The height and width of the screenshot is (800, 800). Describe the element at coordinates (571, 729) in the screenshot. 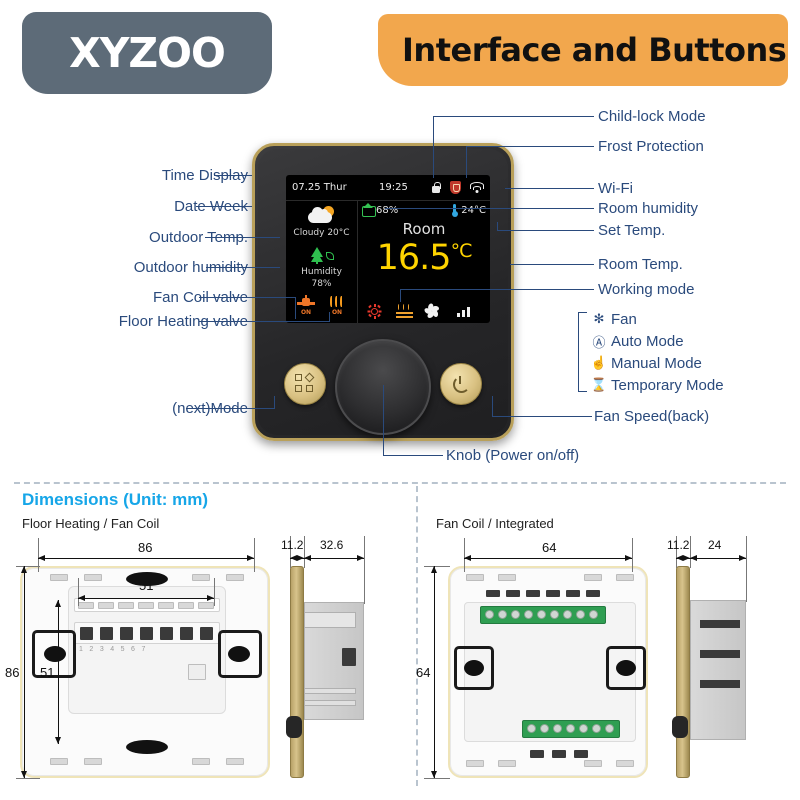

I see `right-terminal-block-bottom` at that location.